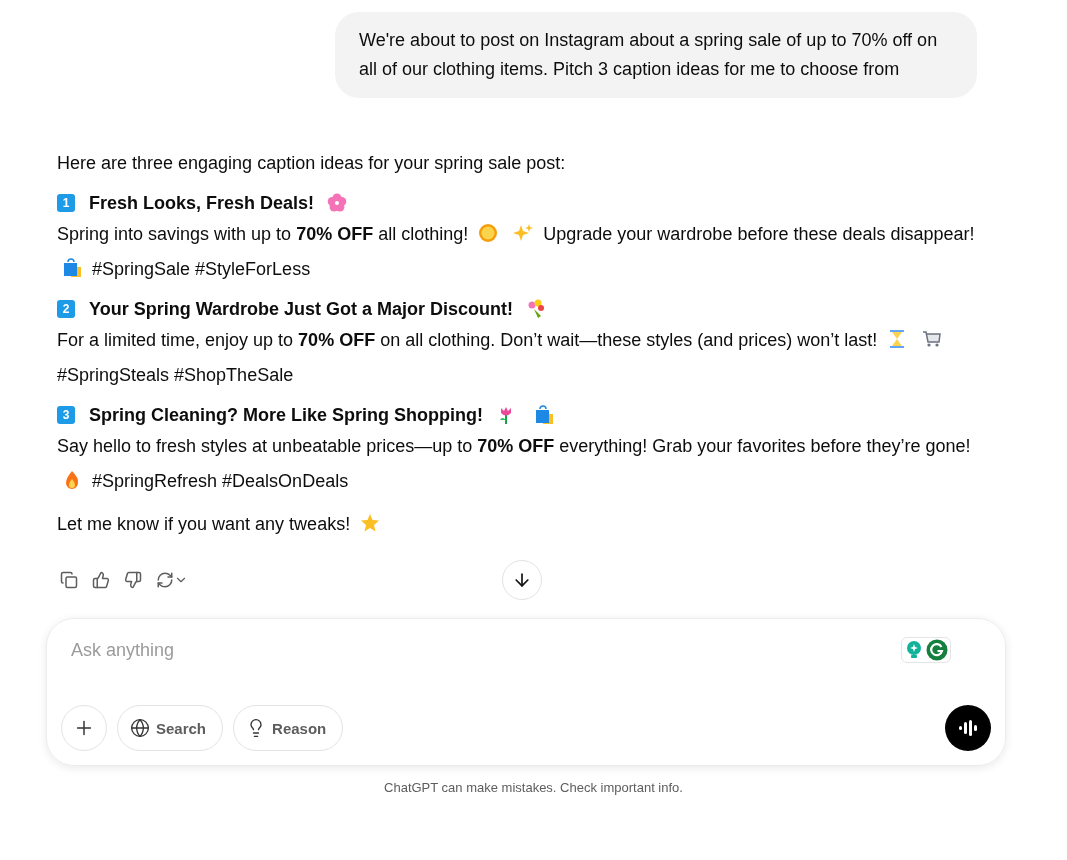 The height and width of the screenshot is (860, 1067). I want to click on sun-icon, so click(488, 233).